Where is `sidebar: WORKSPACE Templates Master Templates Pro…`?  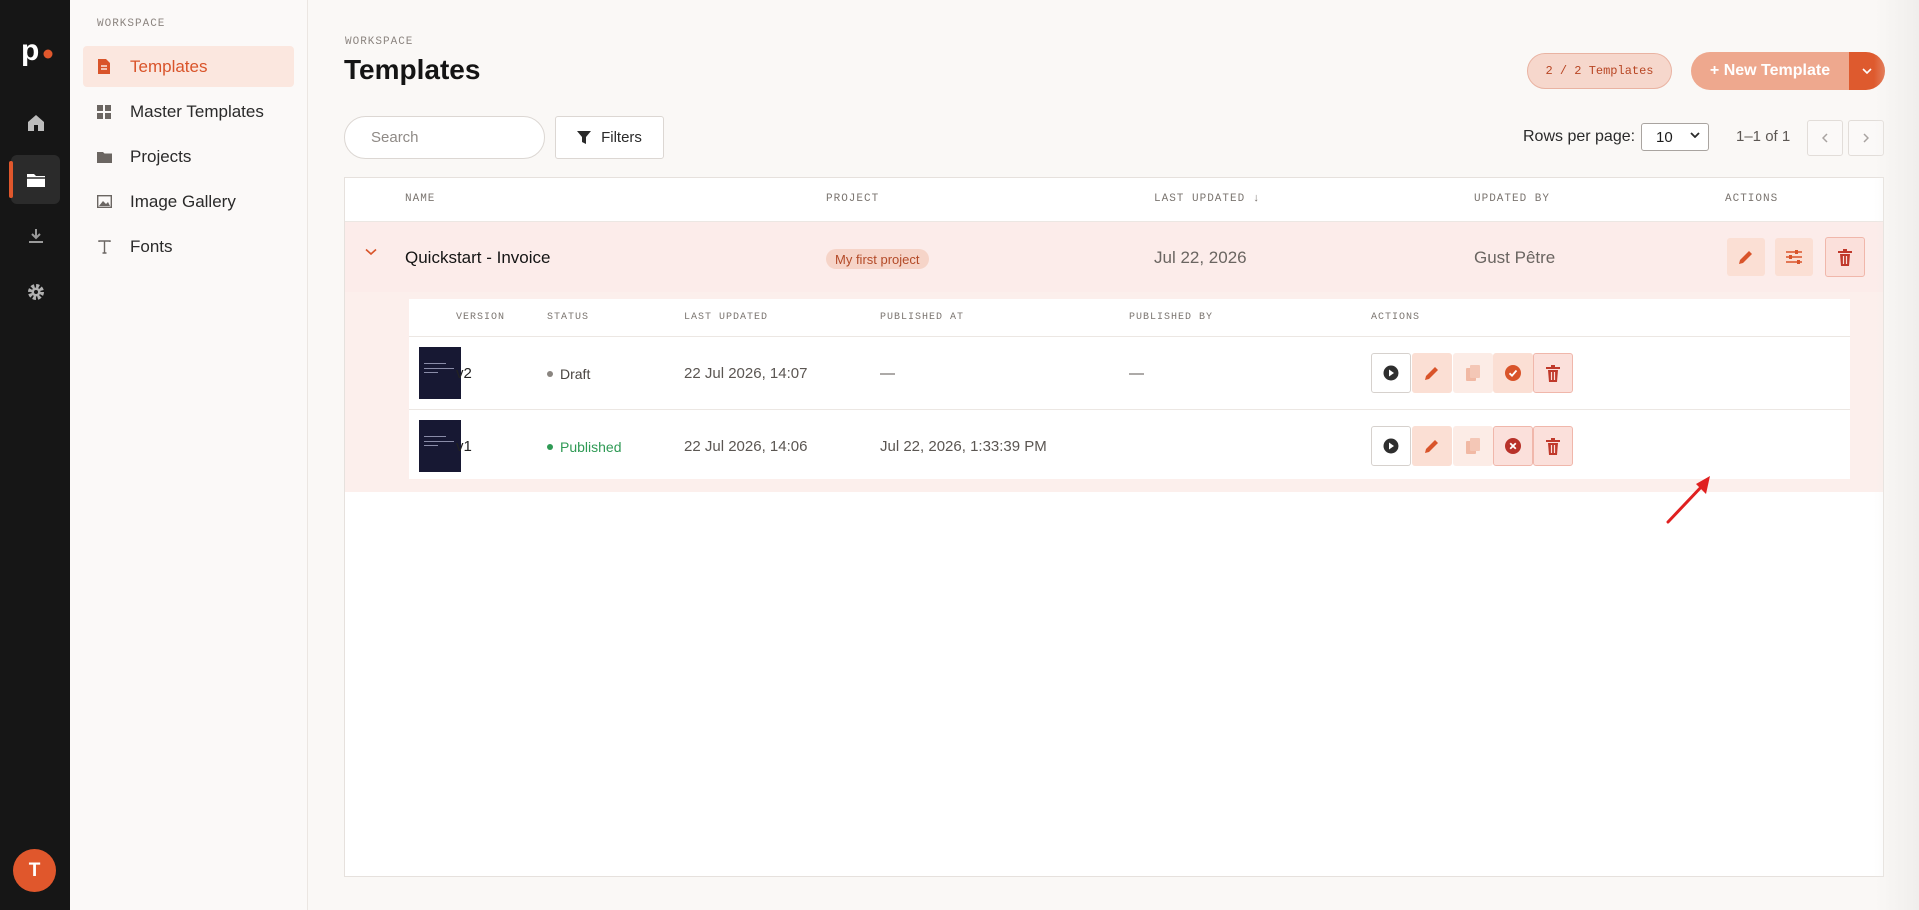 sidebar: WORKSPACE Templates Master Templates Pro… is located at coordinates (189, 455).